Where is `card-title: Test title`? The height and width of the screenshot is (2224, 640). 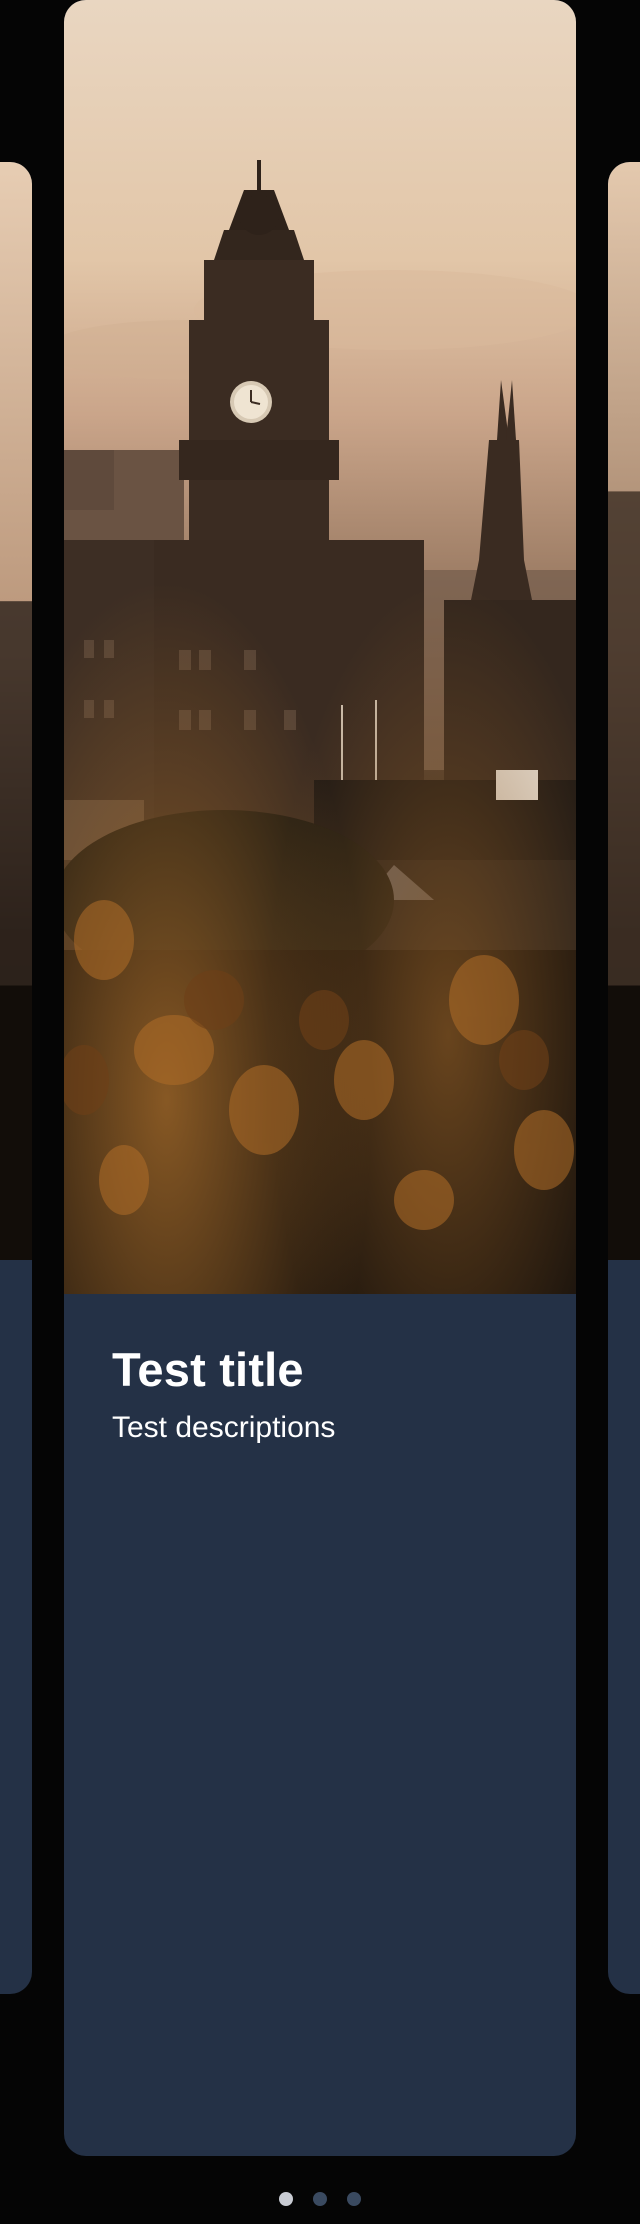 card-title: Test title is located at coordinates (208, 1369).